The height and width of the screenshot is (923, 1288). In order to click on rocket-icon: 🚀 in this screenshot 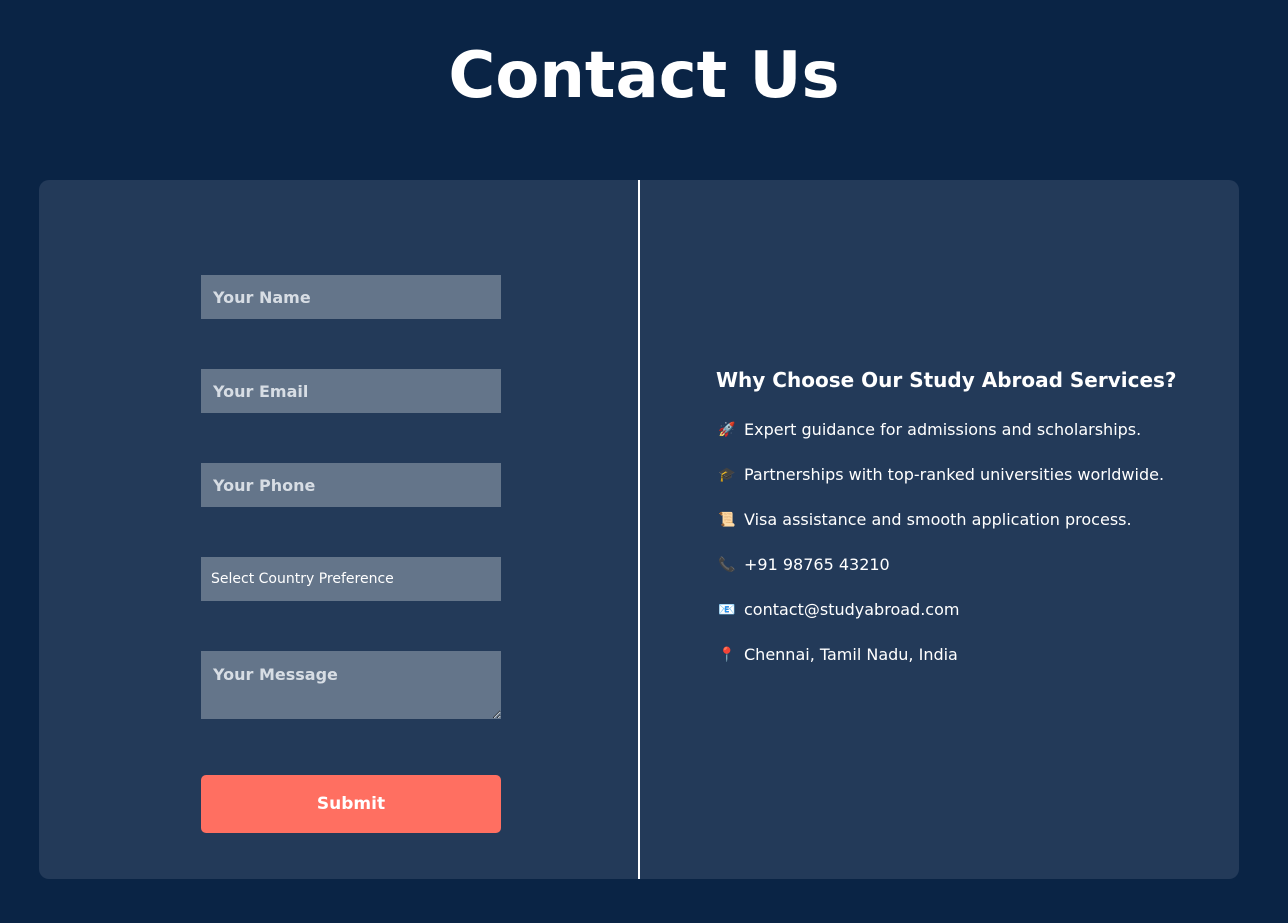, I will do `click(727, 430)`.